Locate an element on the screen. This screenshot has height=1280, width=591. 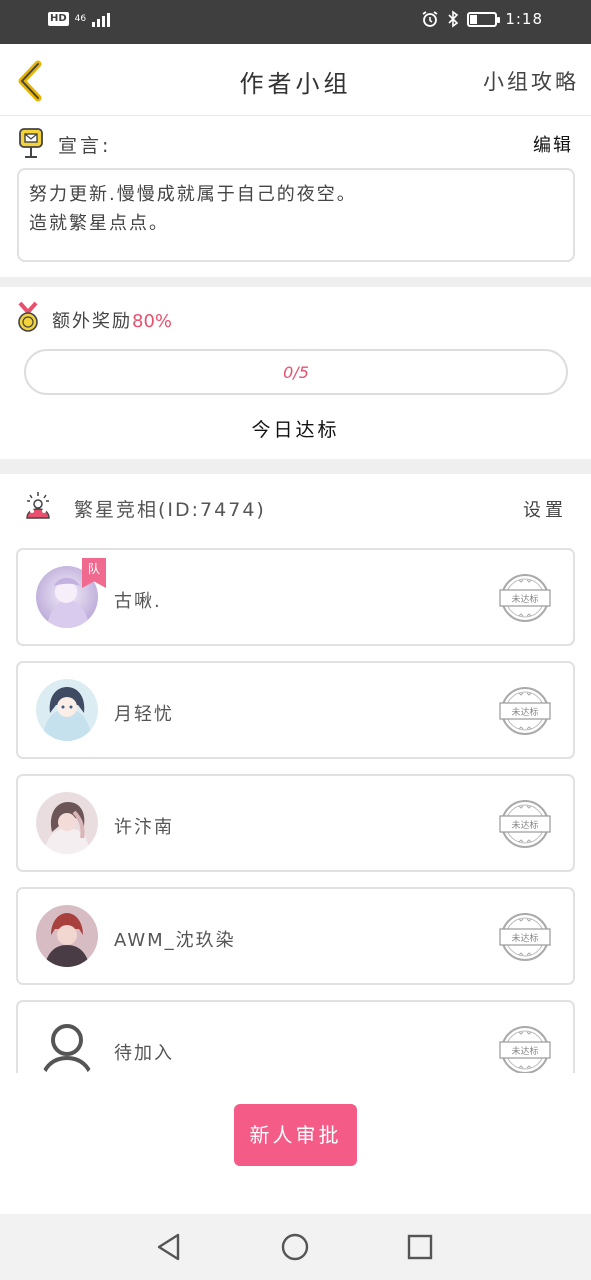
reward-label-text: 额外奖励 is located at coordinates (92, 321).